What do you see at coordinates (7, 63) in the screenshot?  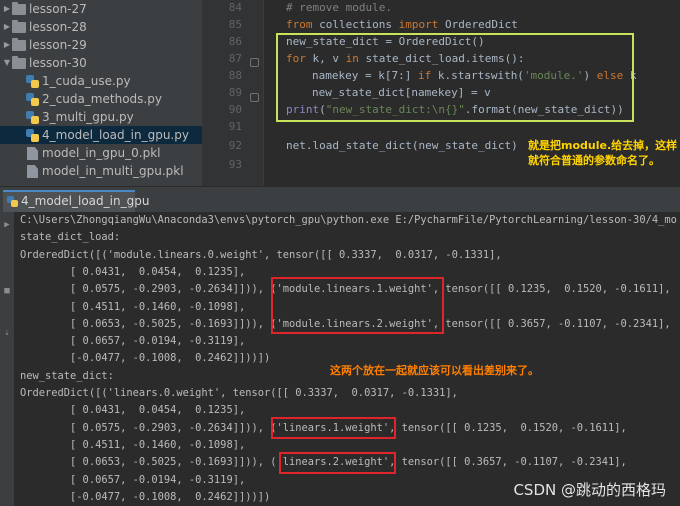 I see `chevron-down-icon: ▼` at bounding box center [7, 63].